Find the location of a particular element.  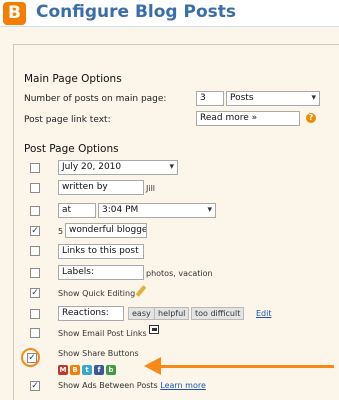

post-page-options-title: Post Page Options is located at coordinates (71, 149).